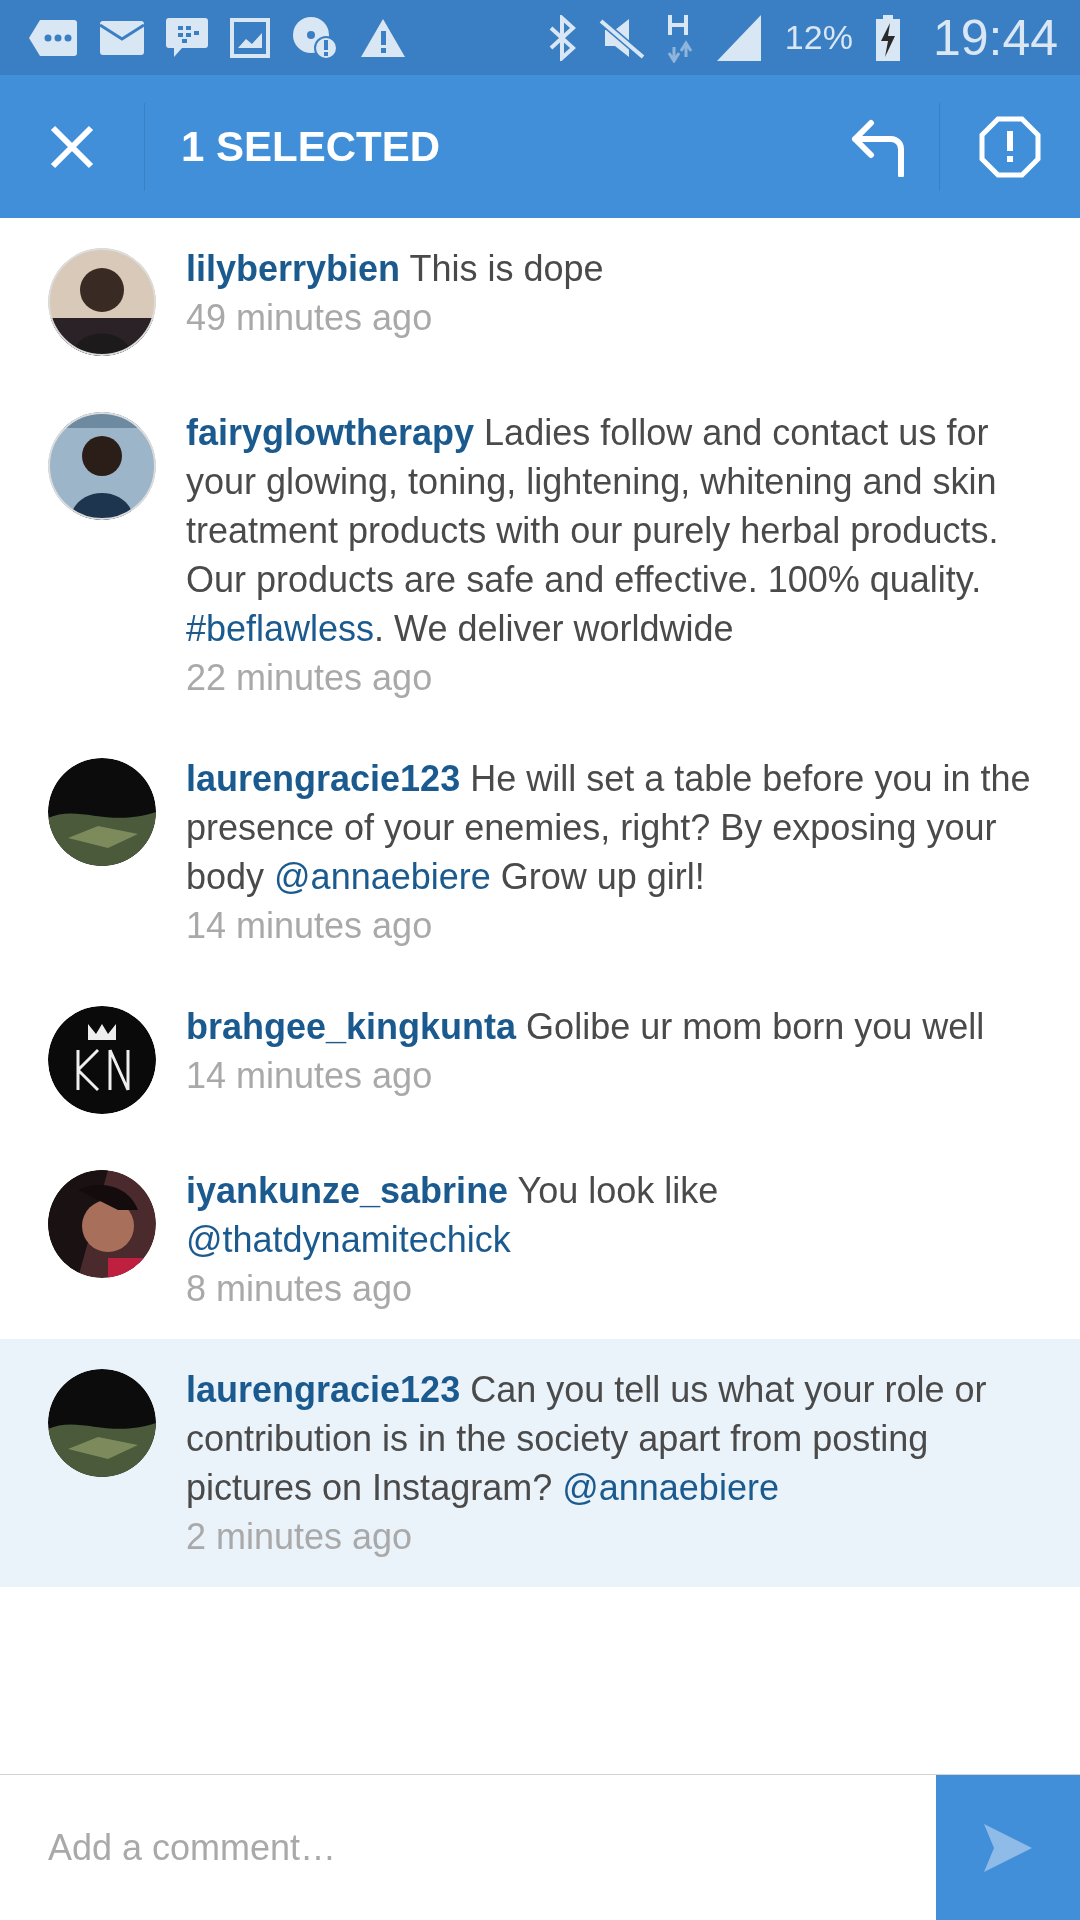 This screenshot has height=1920, width=1080. What do you see at coordinates (887, 37) in the screenshot?
I see `battery-charging-icon` at bounding box center [887, 37].